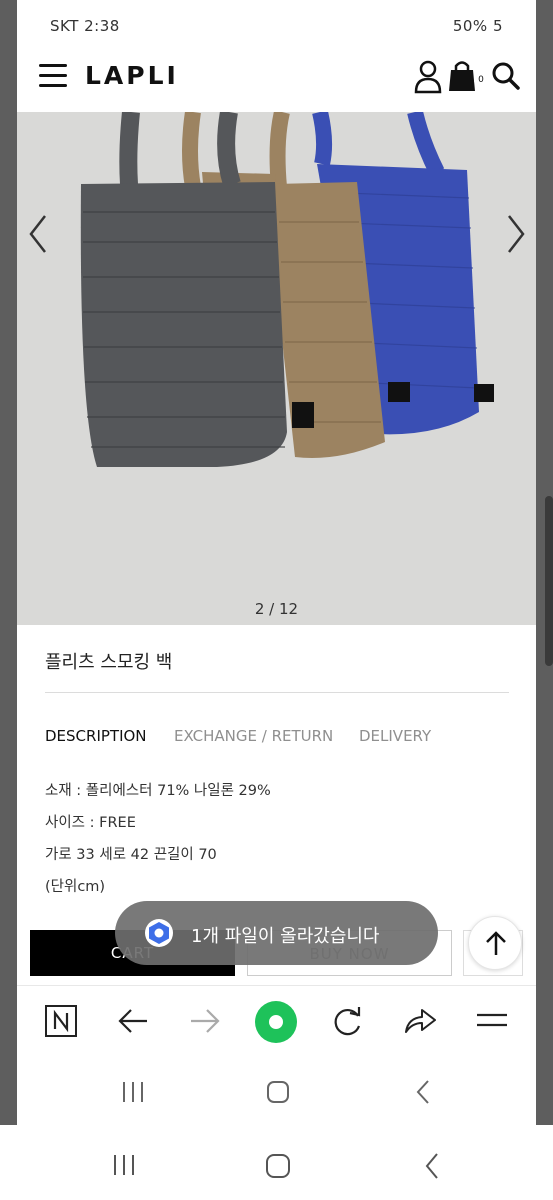 This screenshot has width=553, height=1200. Describe the element at coordinates (516, 234) in the screenshot. I see `next-image-arrow-icon` at that location.